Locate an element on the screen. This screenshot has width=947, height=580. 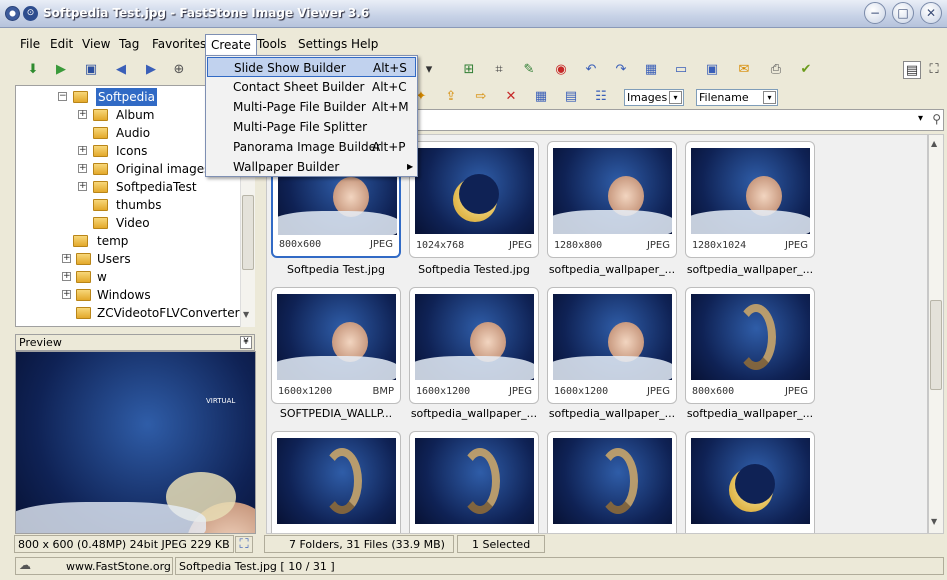
menu-item-shortcut: Alt+P is located at coordinates (389, 147).